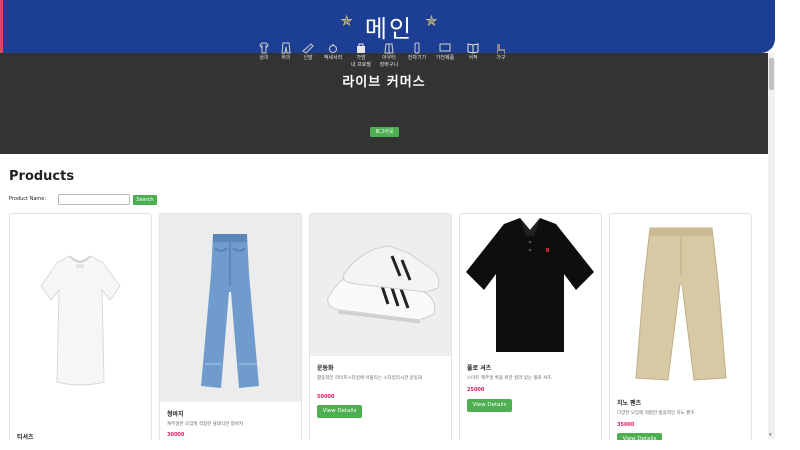 This screenshot has height=450, width=800. I want to click on product-price: 35000, so click(626, 425).